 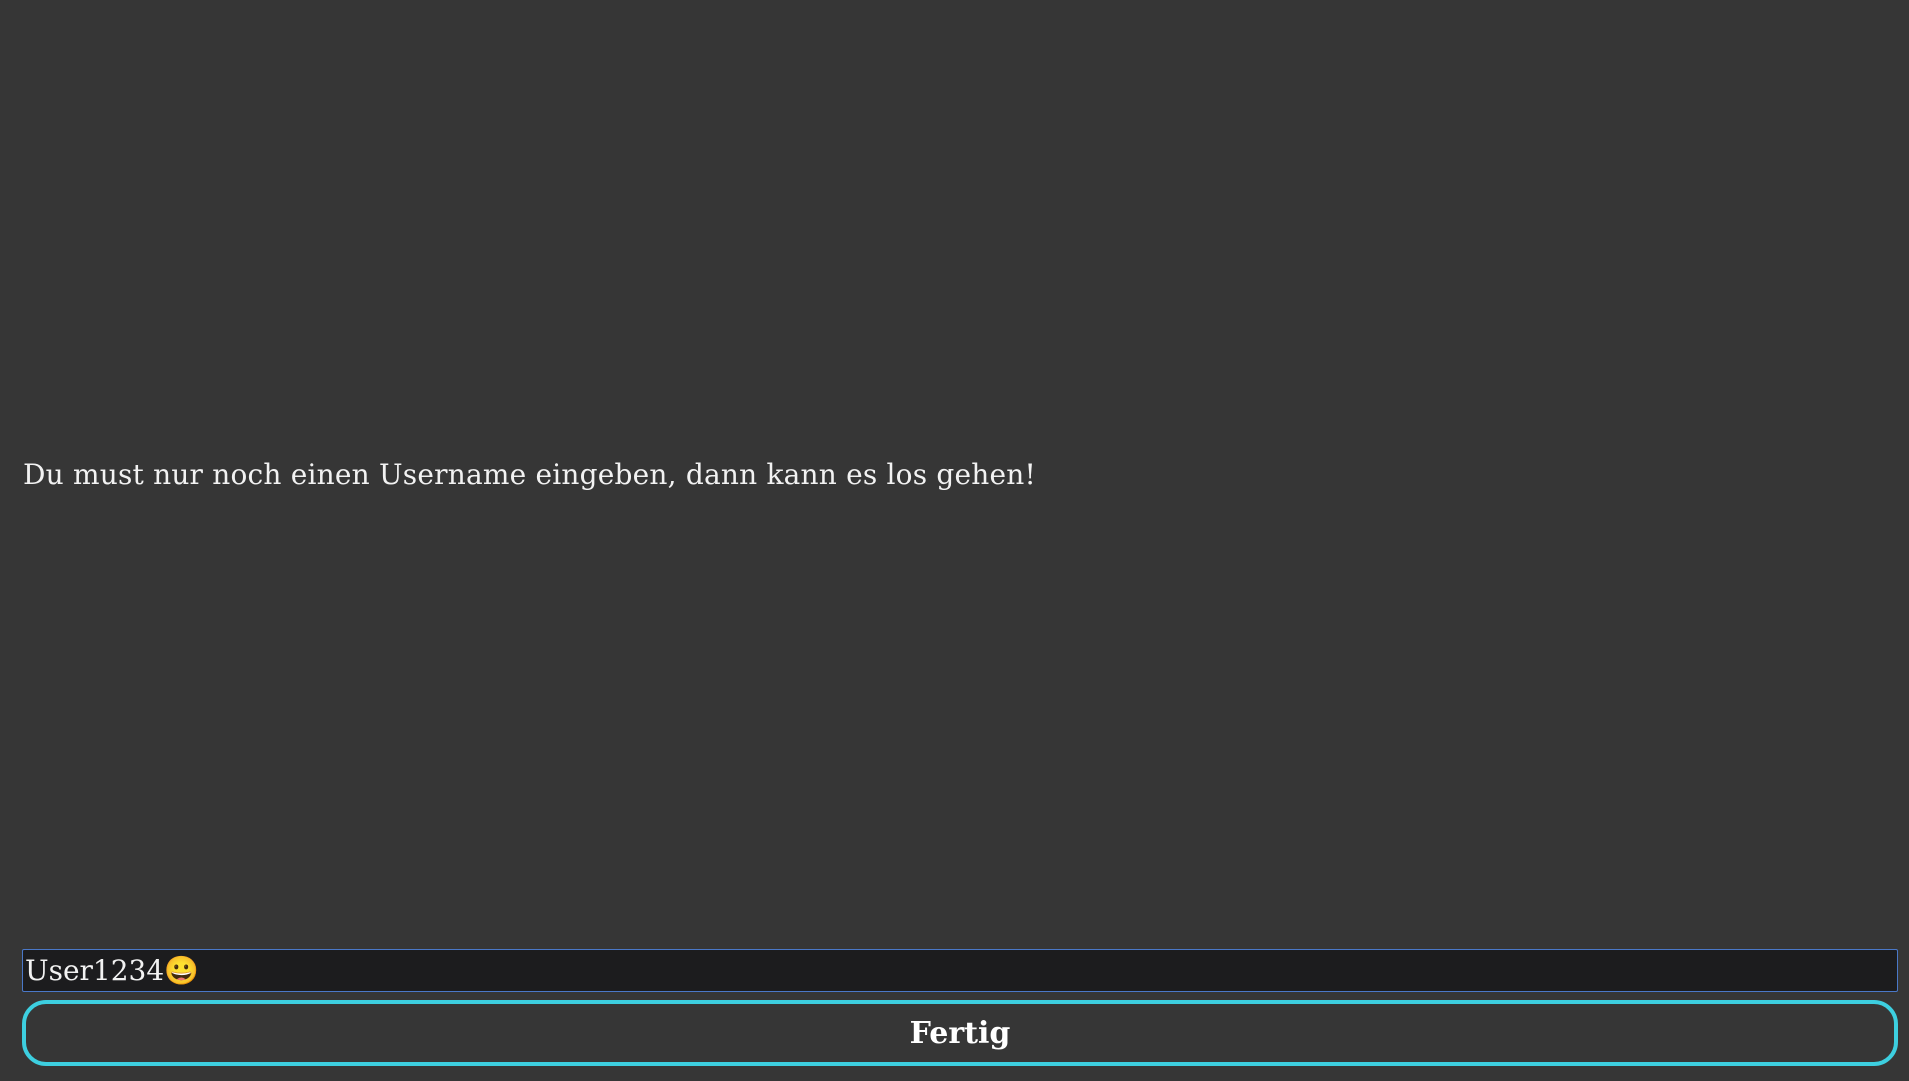 I want to click on done-button: Fertig, so click(x=960, y=1033).